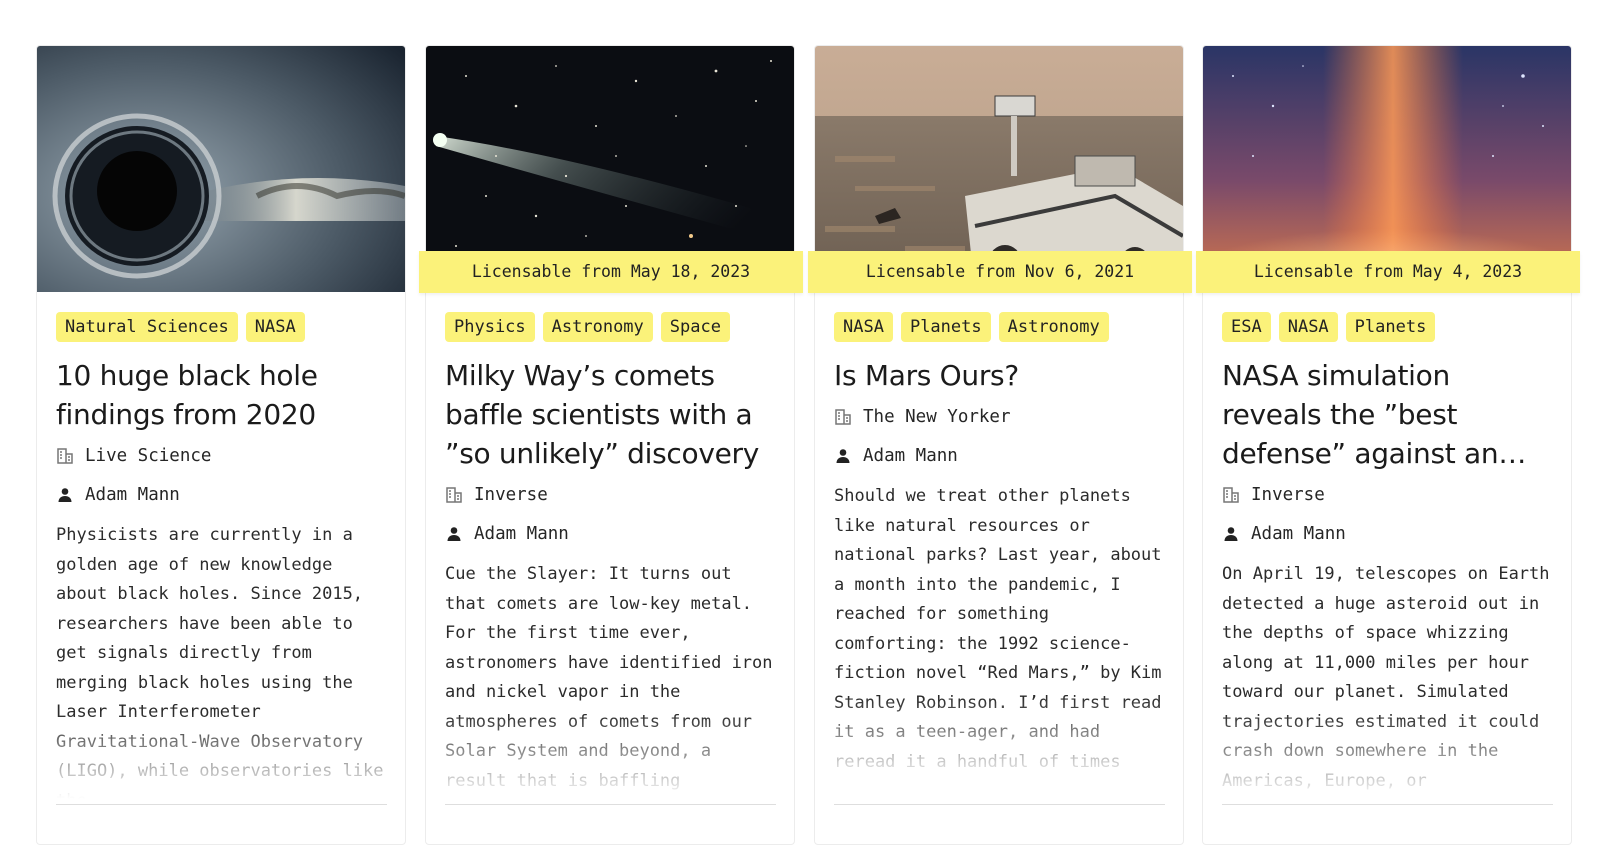 This screenshot has height=845, width=1600. I want to click on licensable-banner: Licensable from Nov 6, 2021, so click(1000, 272).